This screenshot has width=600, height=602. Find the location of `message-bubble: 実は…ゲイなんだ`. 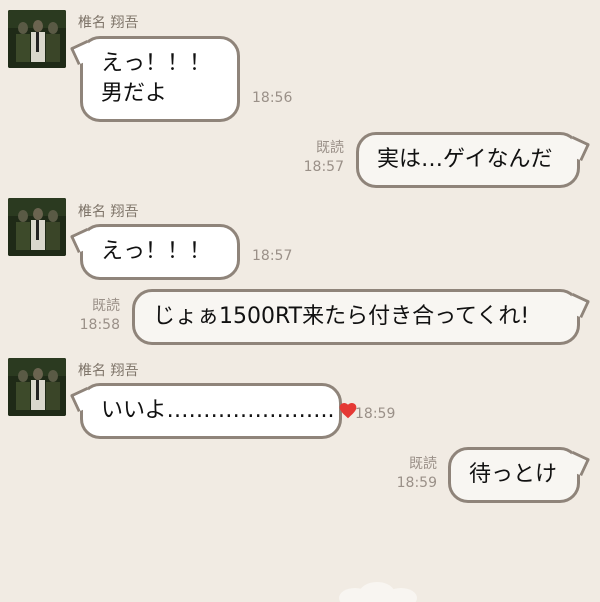

message-bubble: 実は…ゲイなんだ is located at coordinates (468, 160).